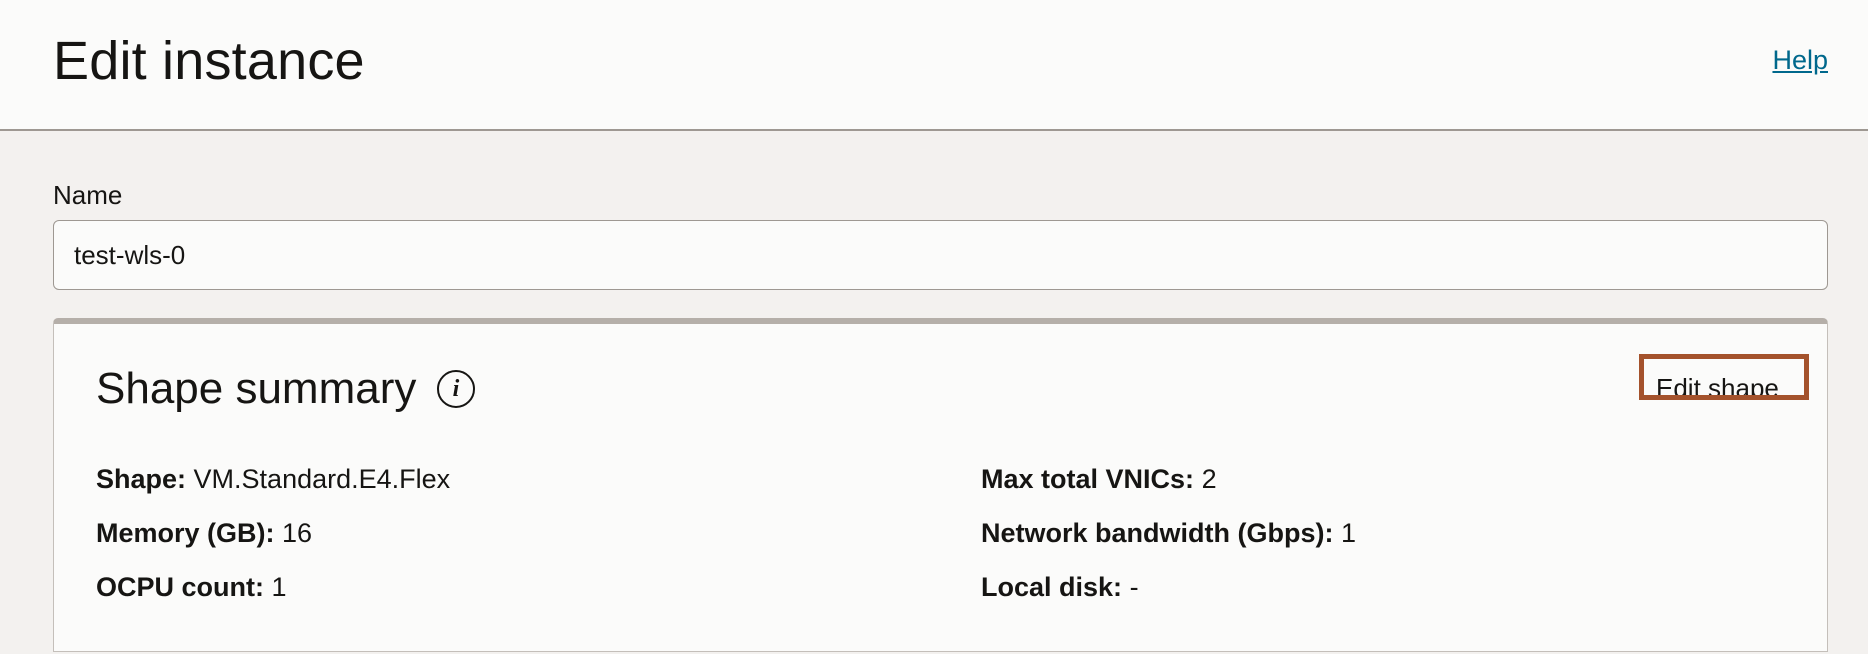 This screenshot has height=654, width=1868. I want to click on shape-summary-title: Shape summary, so click(256, 388).